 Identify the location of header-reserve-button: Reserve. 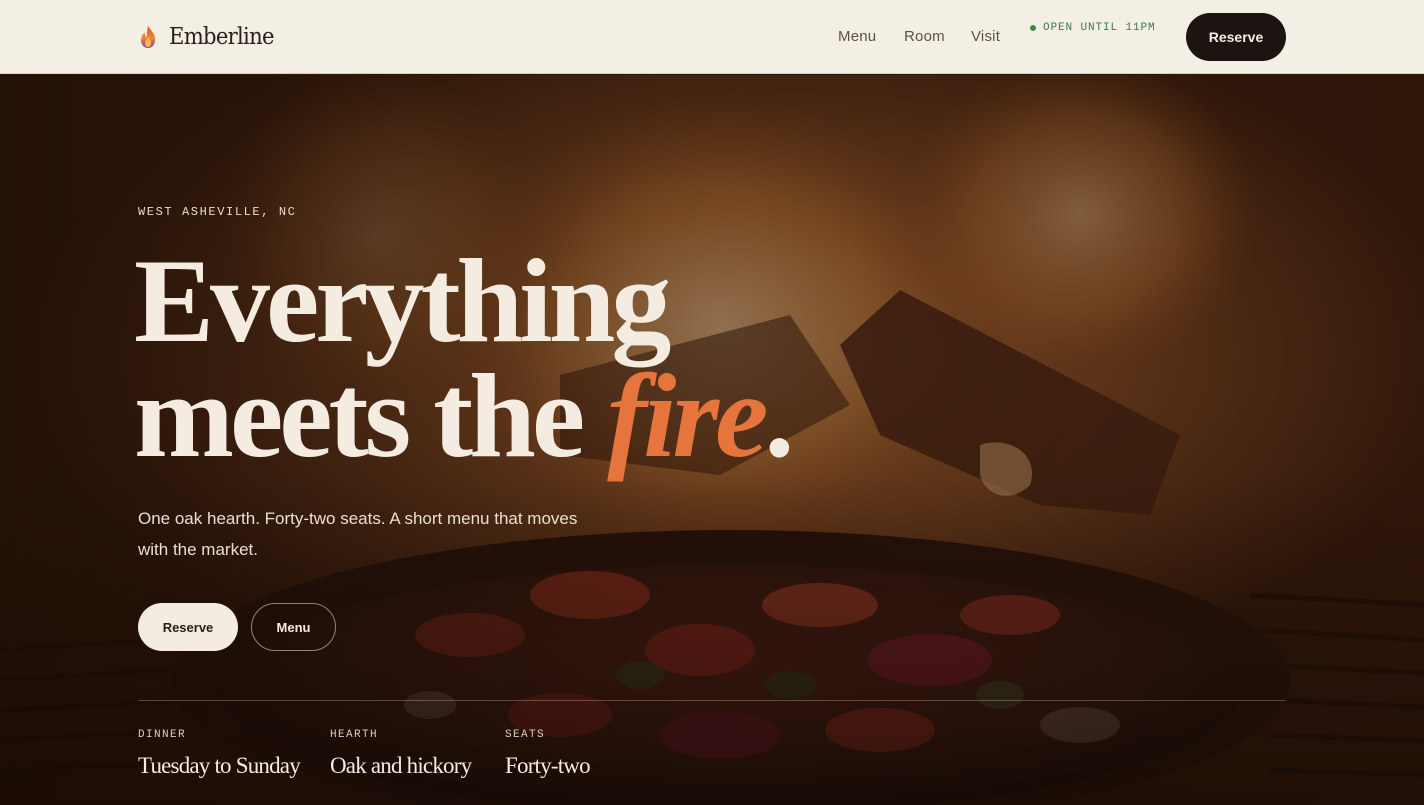
(1236, 37).